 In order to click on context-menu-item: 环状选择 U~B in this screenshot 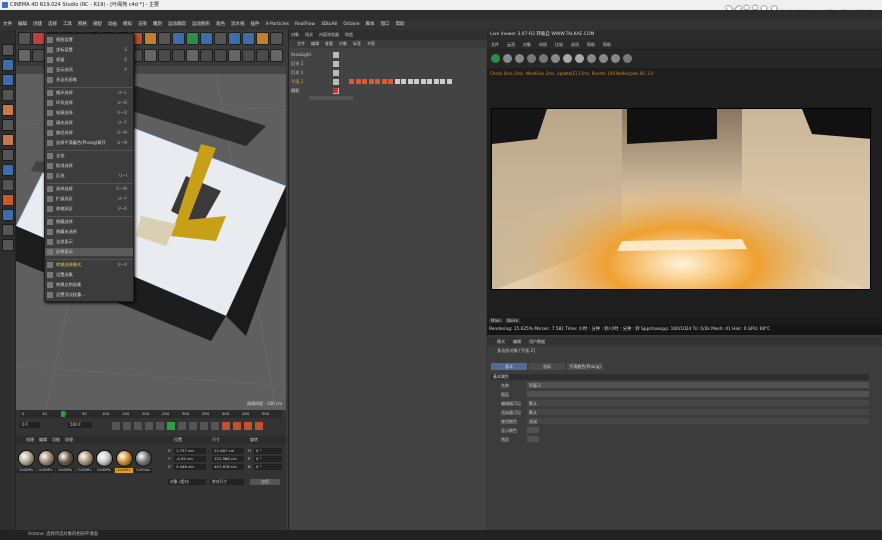, I will do `click(89, 103)`.